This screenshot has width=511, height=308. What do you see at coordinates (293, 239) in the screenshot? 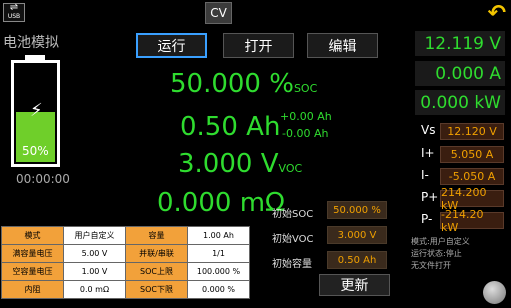
I see `init-voc-label: 初始VOC` at bounding box center [293, 239].